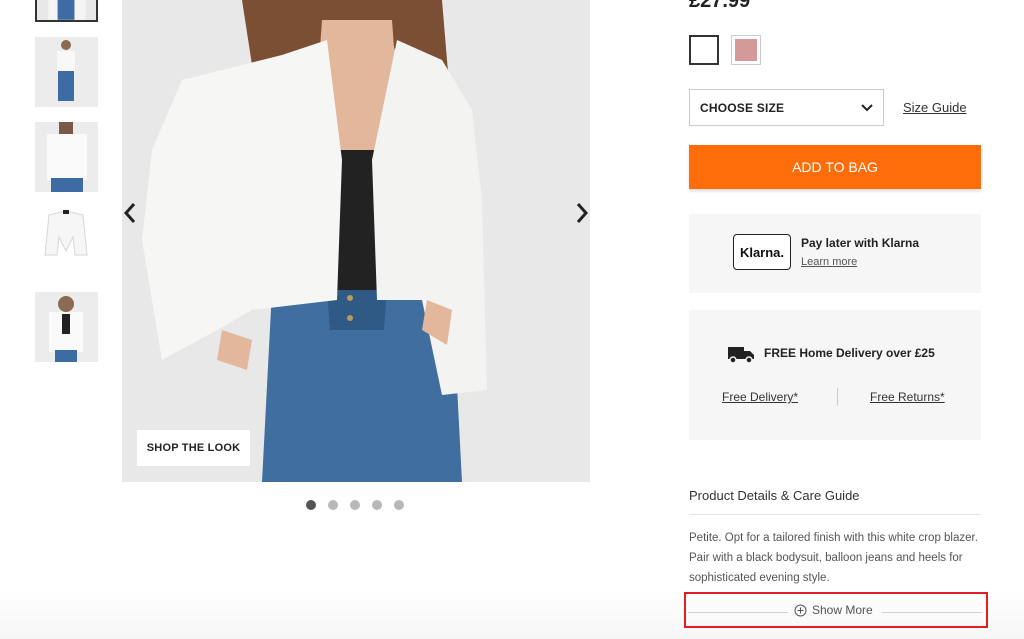 The width and height of the screenshot is (1024, 639). Describe the element at coordinates (829, 262) in the screenshot. I see `klarna-learn-more-link: Learn more` at that location.